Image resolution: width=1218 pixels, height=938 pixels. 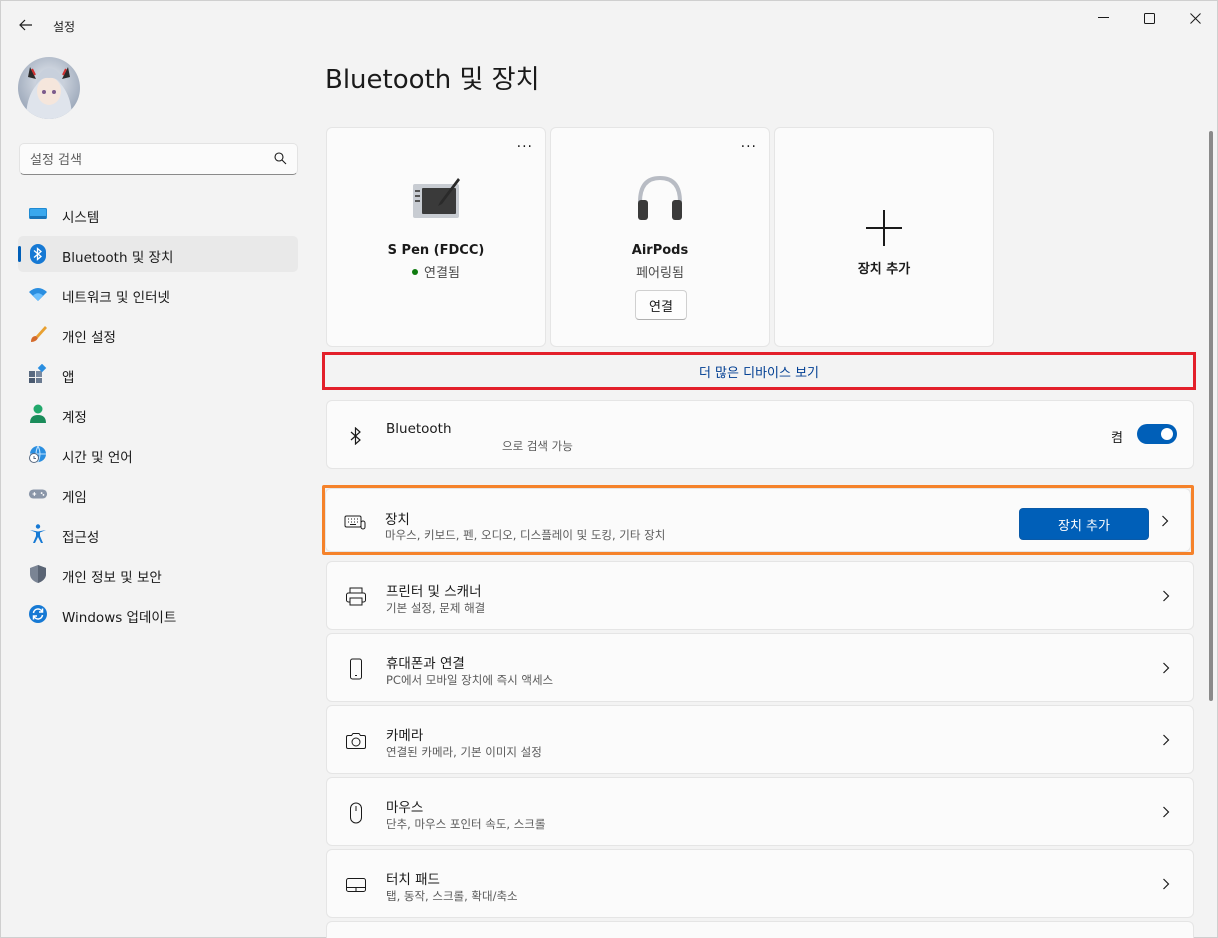 What do you see at coordinates (436, 237) in the screenshot?
I see `device-card-spen: ··· S Pen (FDCC) 연결됨` at bounding box center [436, 237].